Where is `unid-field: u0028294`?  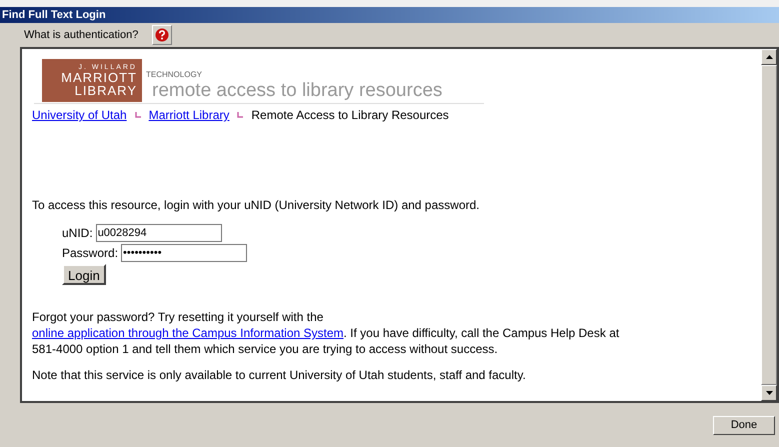 unid-field: u0028294 is located at coordinates (159, 233).